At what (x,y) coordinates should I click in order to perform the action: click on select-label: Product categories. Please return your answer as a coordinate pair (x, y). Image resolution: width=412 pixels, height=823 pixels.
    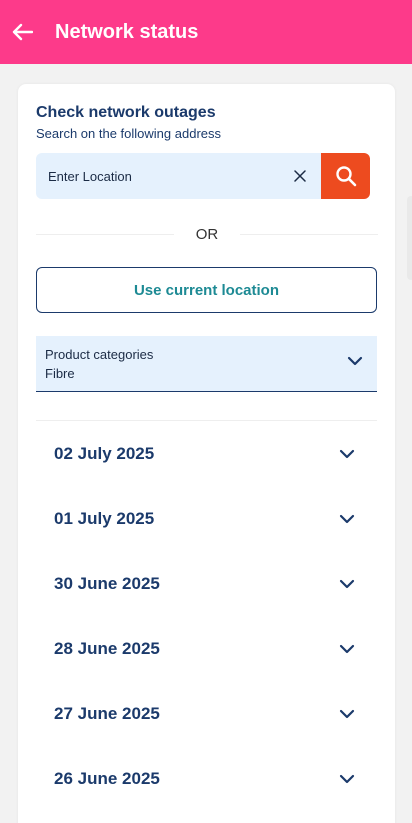
    Looking at the image, I should click on (99, 354).